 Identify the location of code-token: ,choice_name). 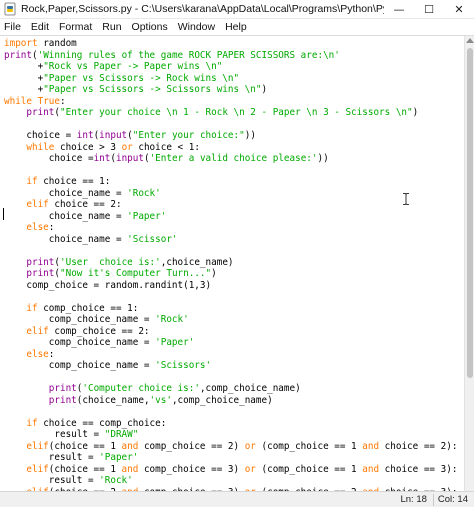
(197, 262).